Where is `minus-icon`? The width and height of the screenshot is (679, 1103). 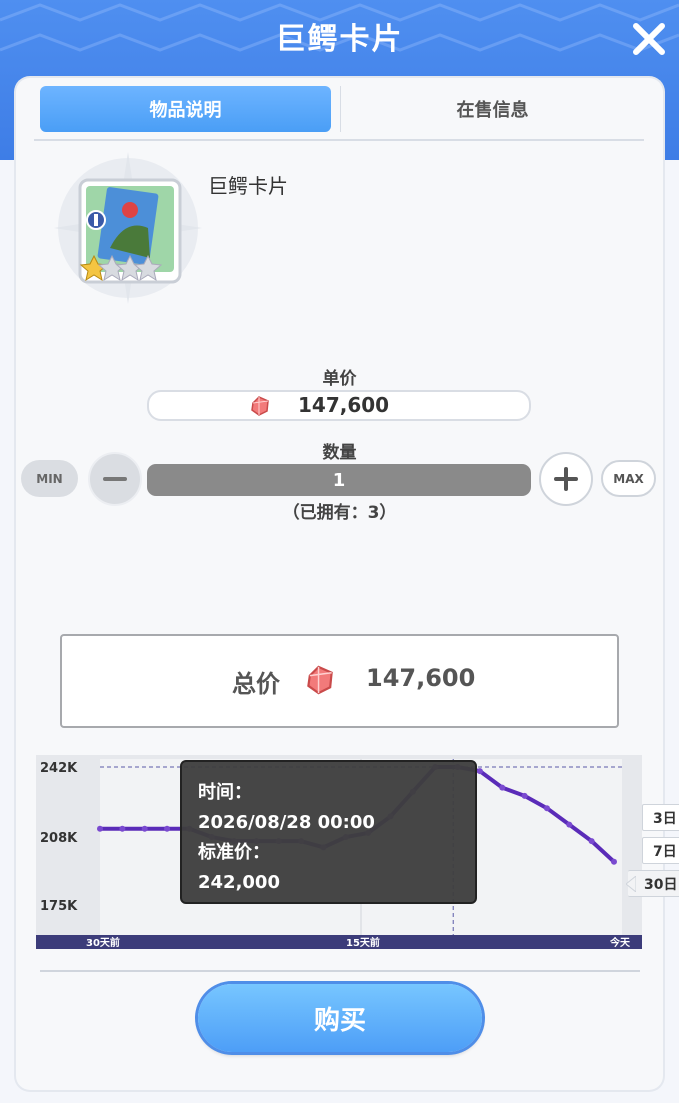 minus-icon is located at coordinates (115, 479).